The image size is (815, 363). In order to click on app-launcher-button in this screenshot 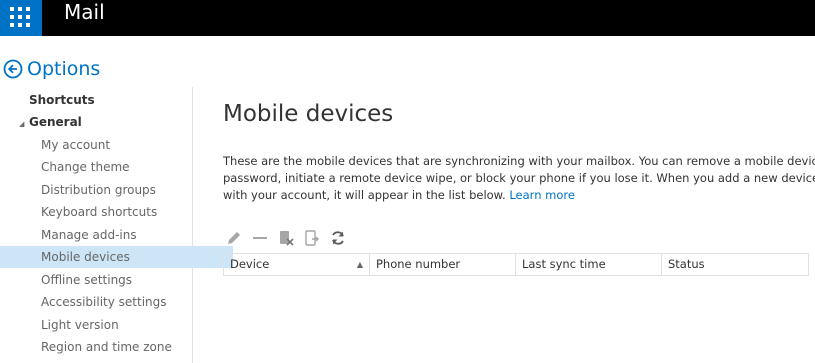, I will do `click(21, 18)`.